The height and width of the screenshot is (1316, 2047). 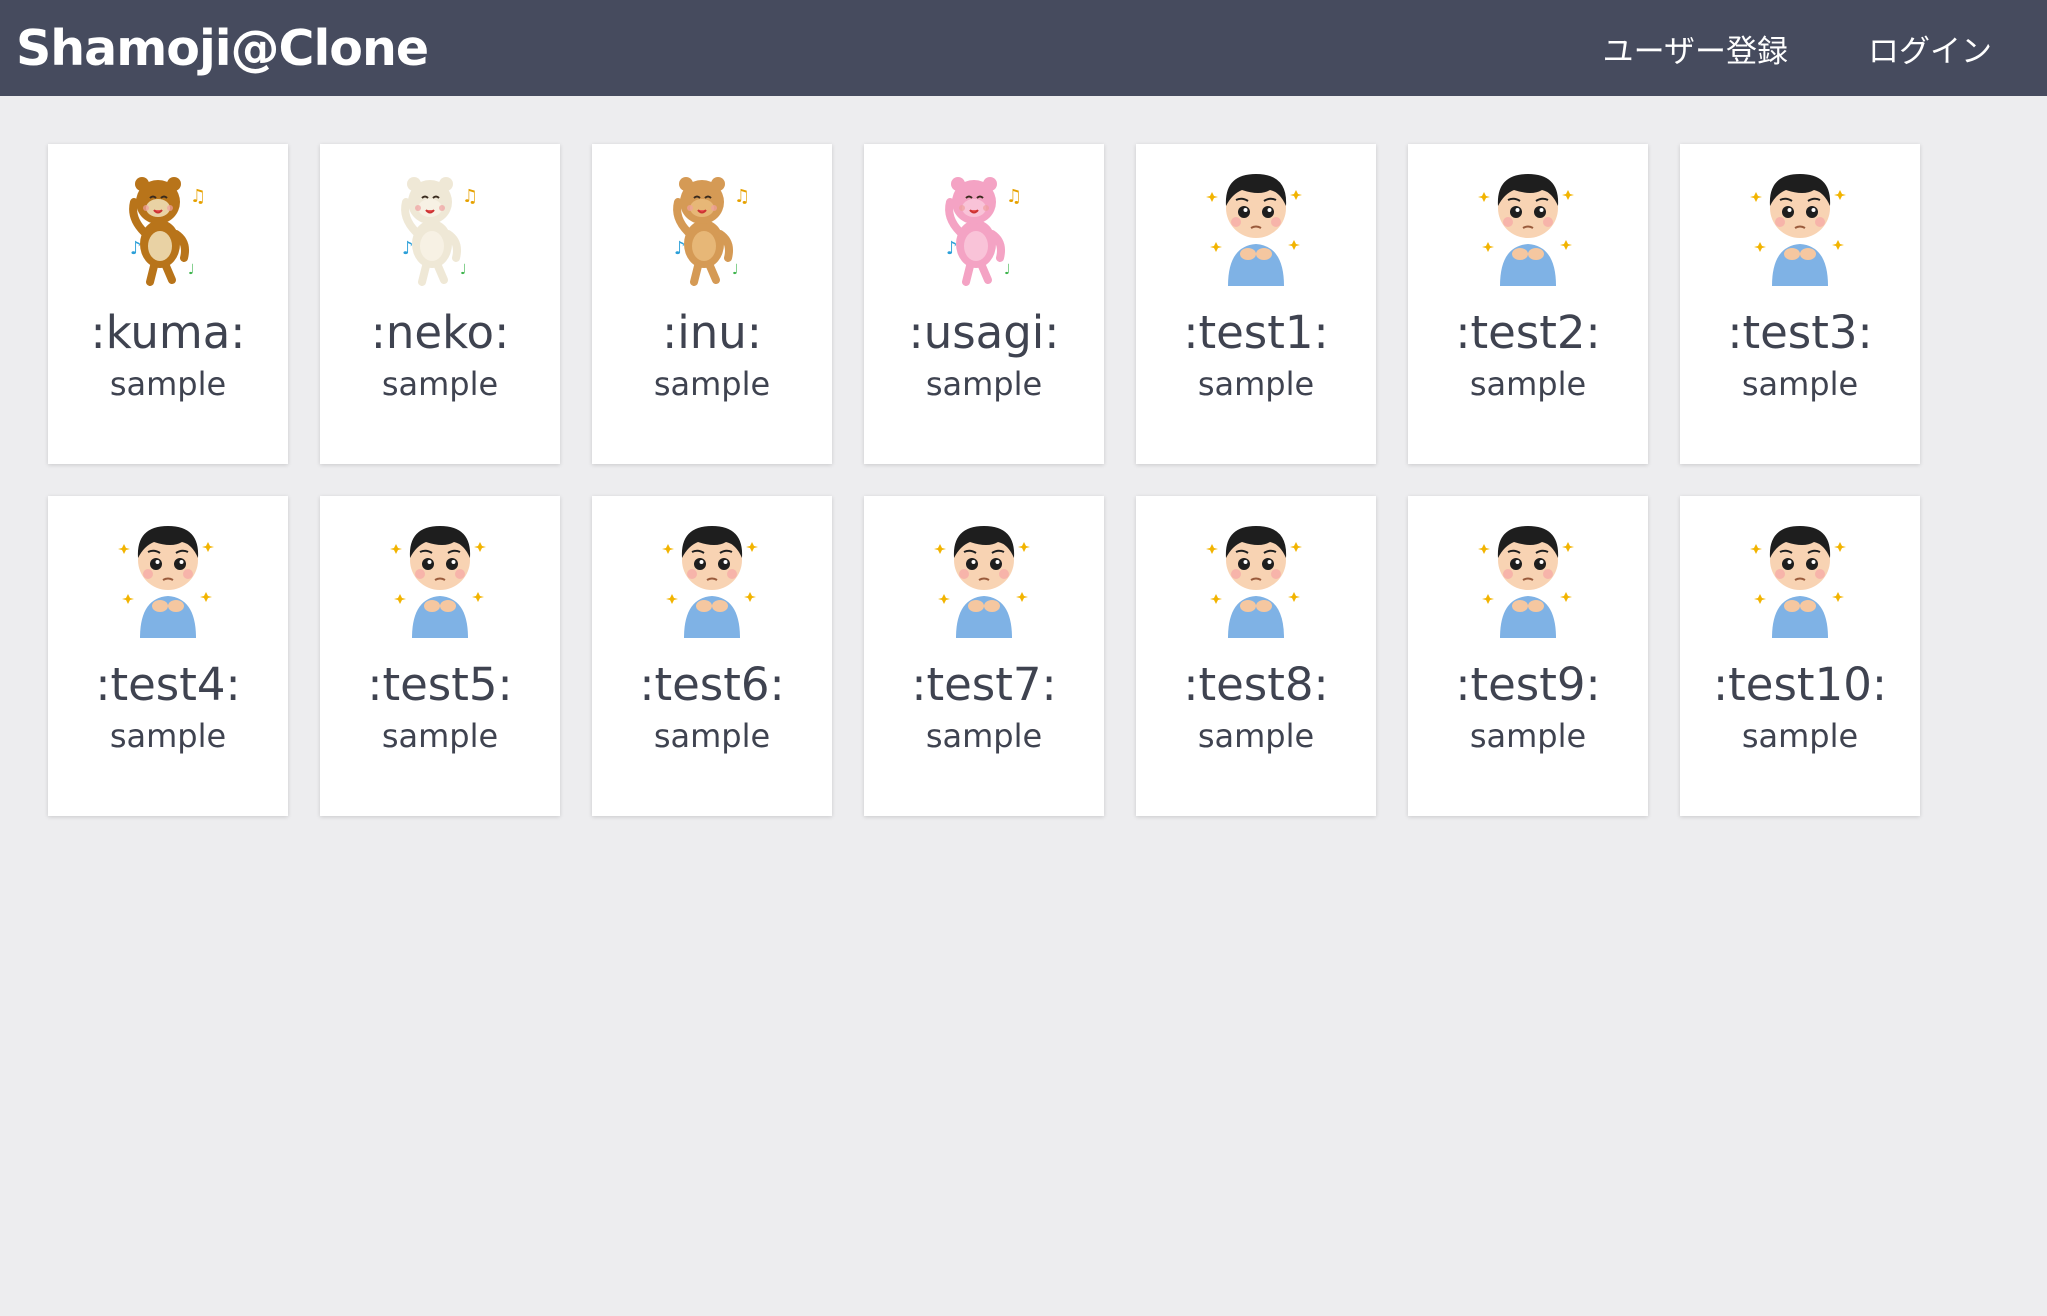 I want to click on stamp-name: :test1:, so click(x=1256, y=332).